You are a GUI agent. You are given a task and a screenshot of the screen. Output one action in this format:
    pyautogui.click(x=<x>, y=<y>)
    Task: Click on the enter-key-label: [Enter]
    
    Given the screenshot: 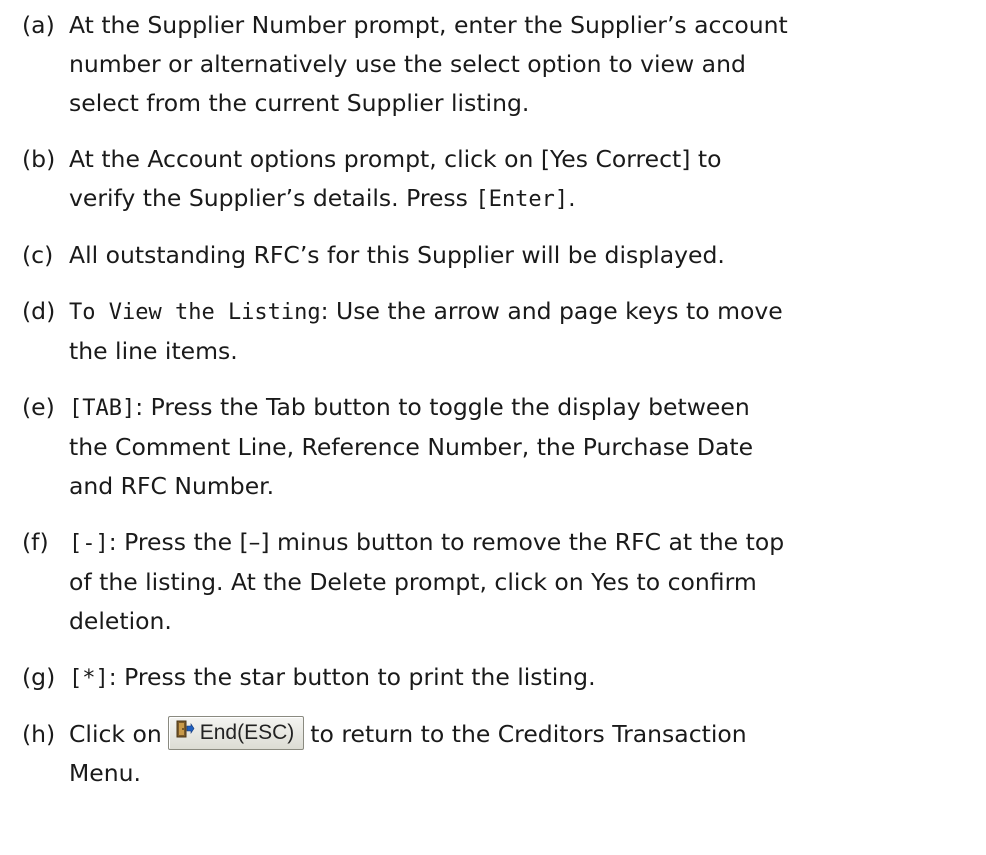 What is the action you would take?
    pyautogui.click(x=522, y=199)
    